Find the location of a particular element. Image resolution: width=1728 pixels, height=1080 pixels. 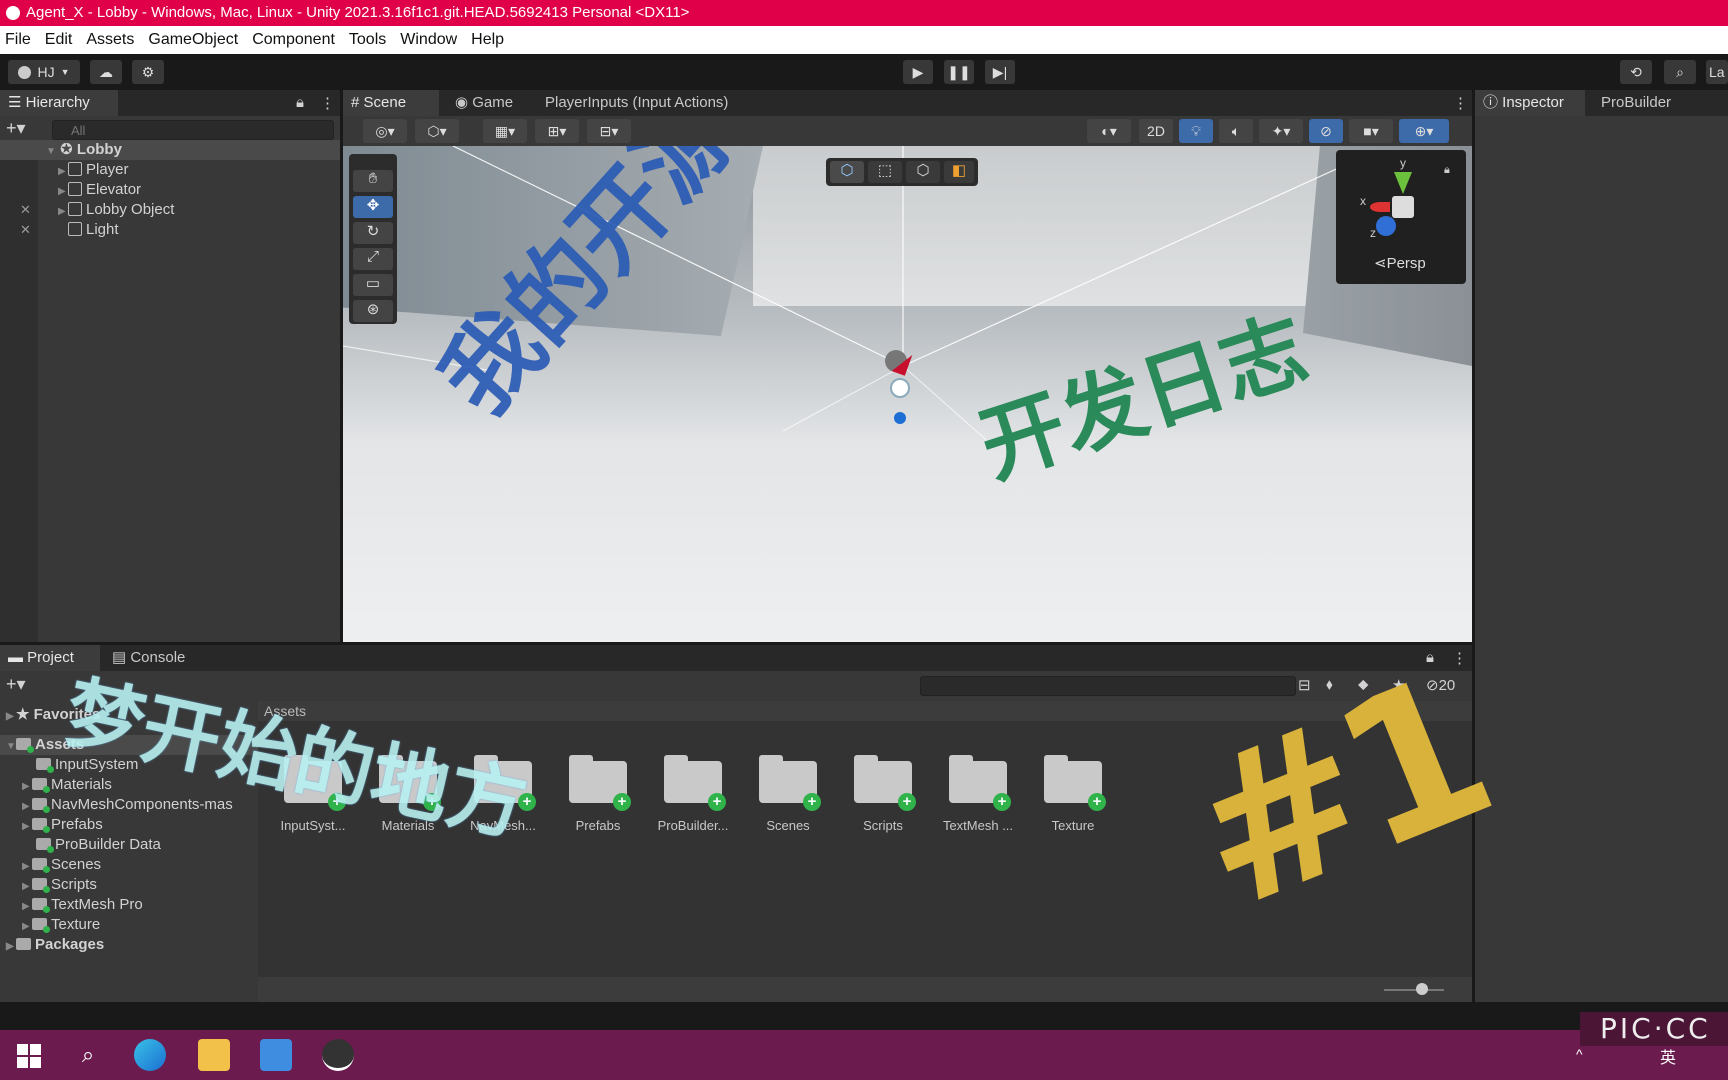

grid-icon: # is located at coordinates (357, 102).